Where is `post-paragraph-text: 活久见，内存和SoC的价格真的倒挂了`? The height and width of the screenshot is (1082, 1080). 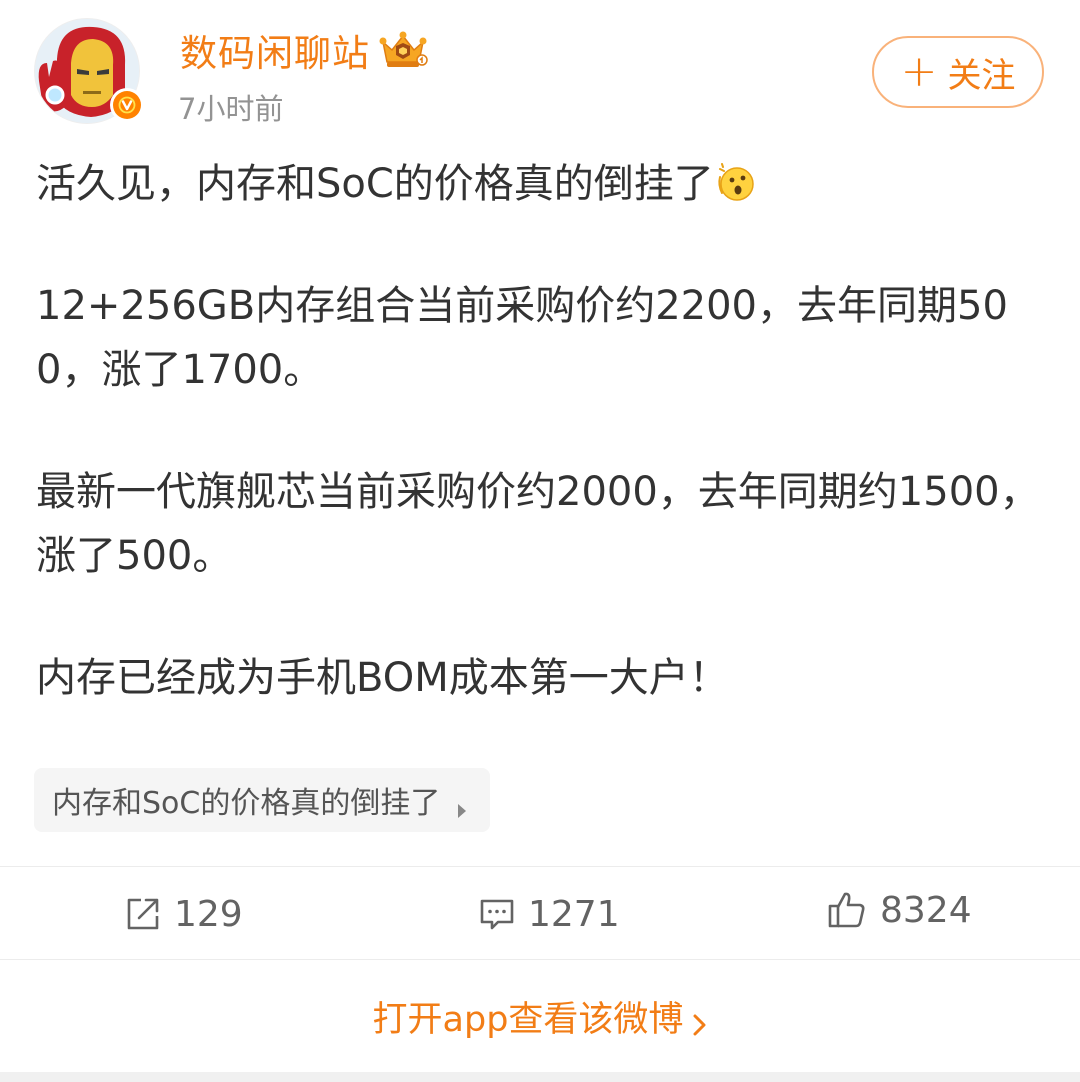
post-paragraph-text: 活久见，内存和SoC的价格真的倒挂了 is located at coordinates (375, 184).